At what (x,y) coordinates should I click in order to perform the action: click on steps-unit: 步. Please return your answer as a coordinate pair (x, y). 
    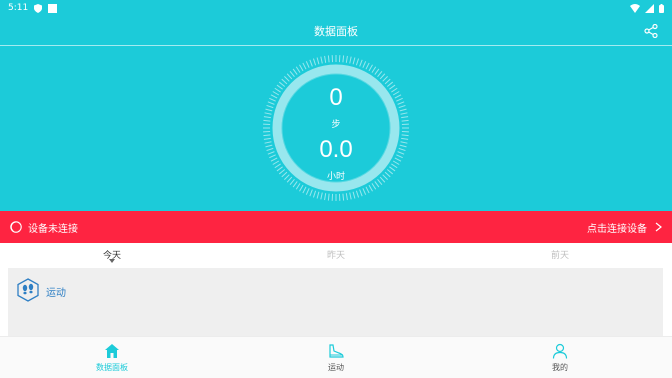
    Looking at the image, I should click on (336, 125).